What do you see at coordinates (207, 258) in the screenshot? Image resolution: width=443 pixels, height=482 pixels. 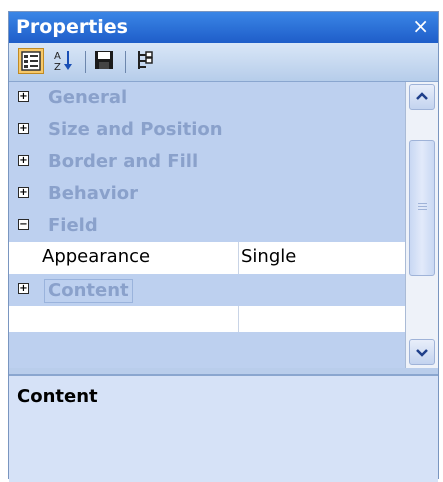 I see `property-row-appearance: Appearance Single` at bounding box center [207, 258].